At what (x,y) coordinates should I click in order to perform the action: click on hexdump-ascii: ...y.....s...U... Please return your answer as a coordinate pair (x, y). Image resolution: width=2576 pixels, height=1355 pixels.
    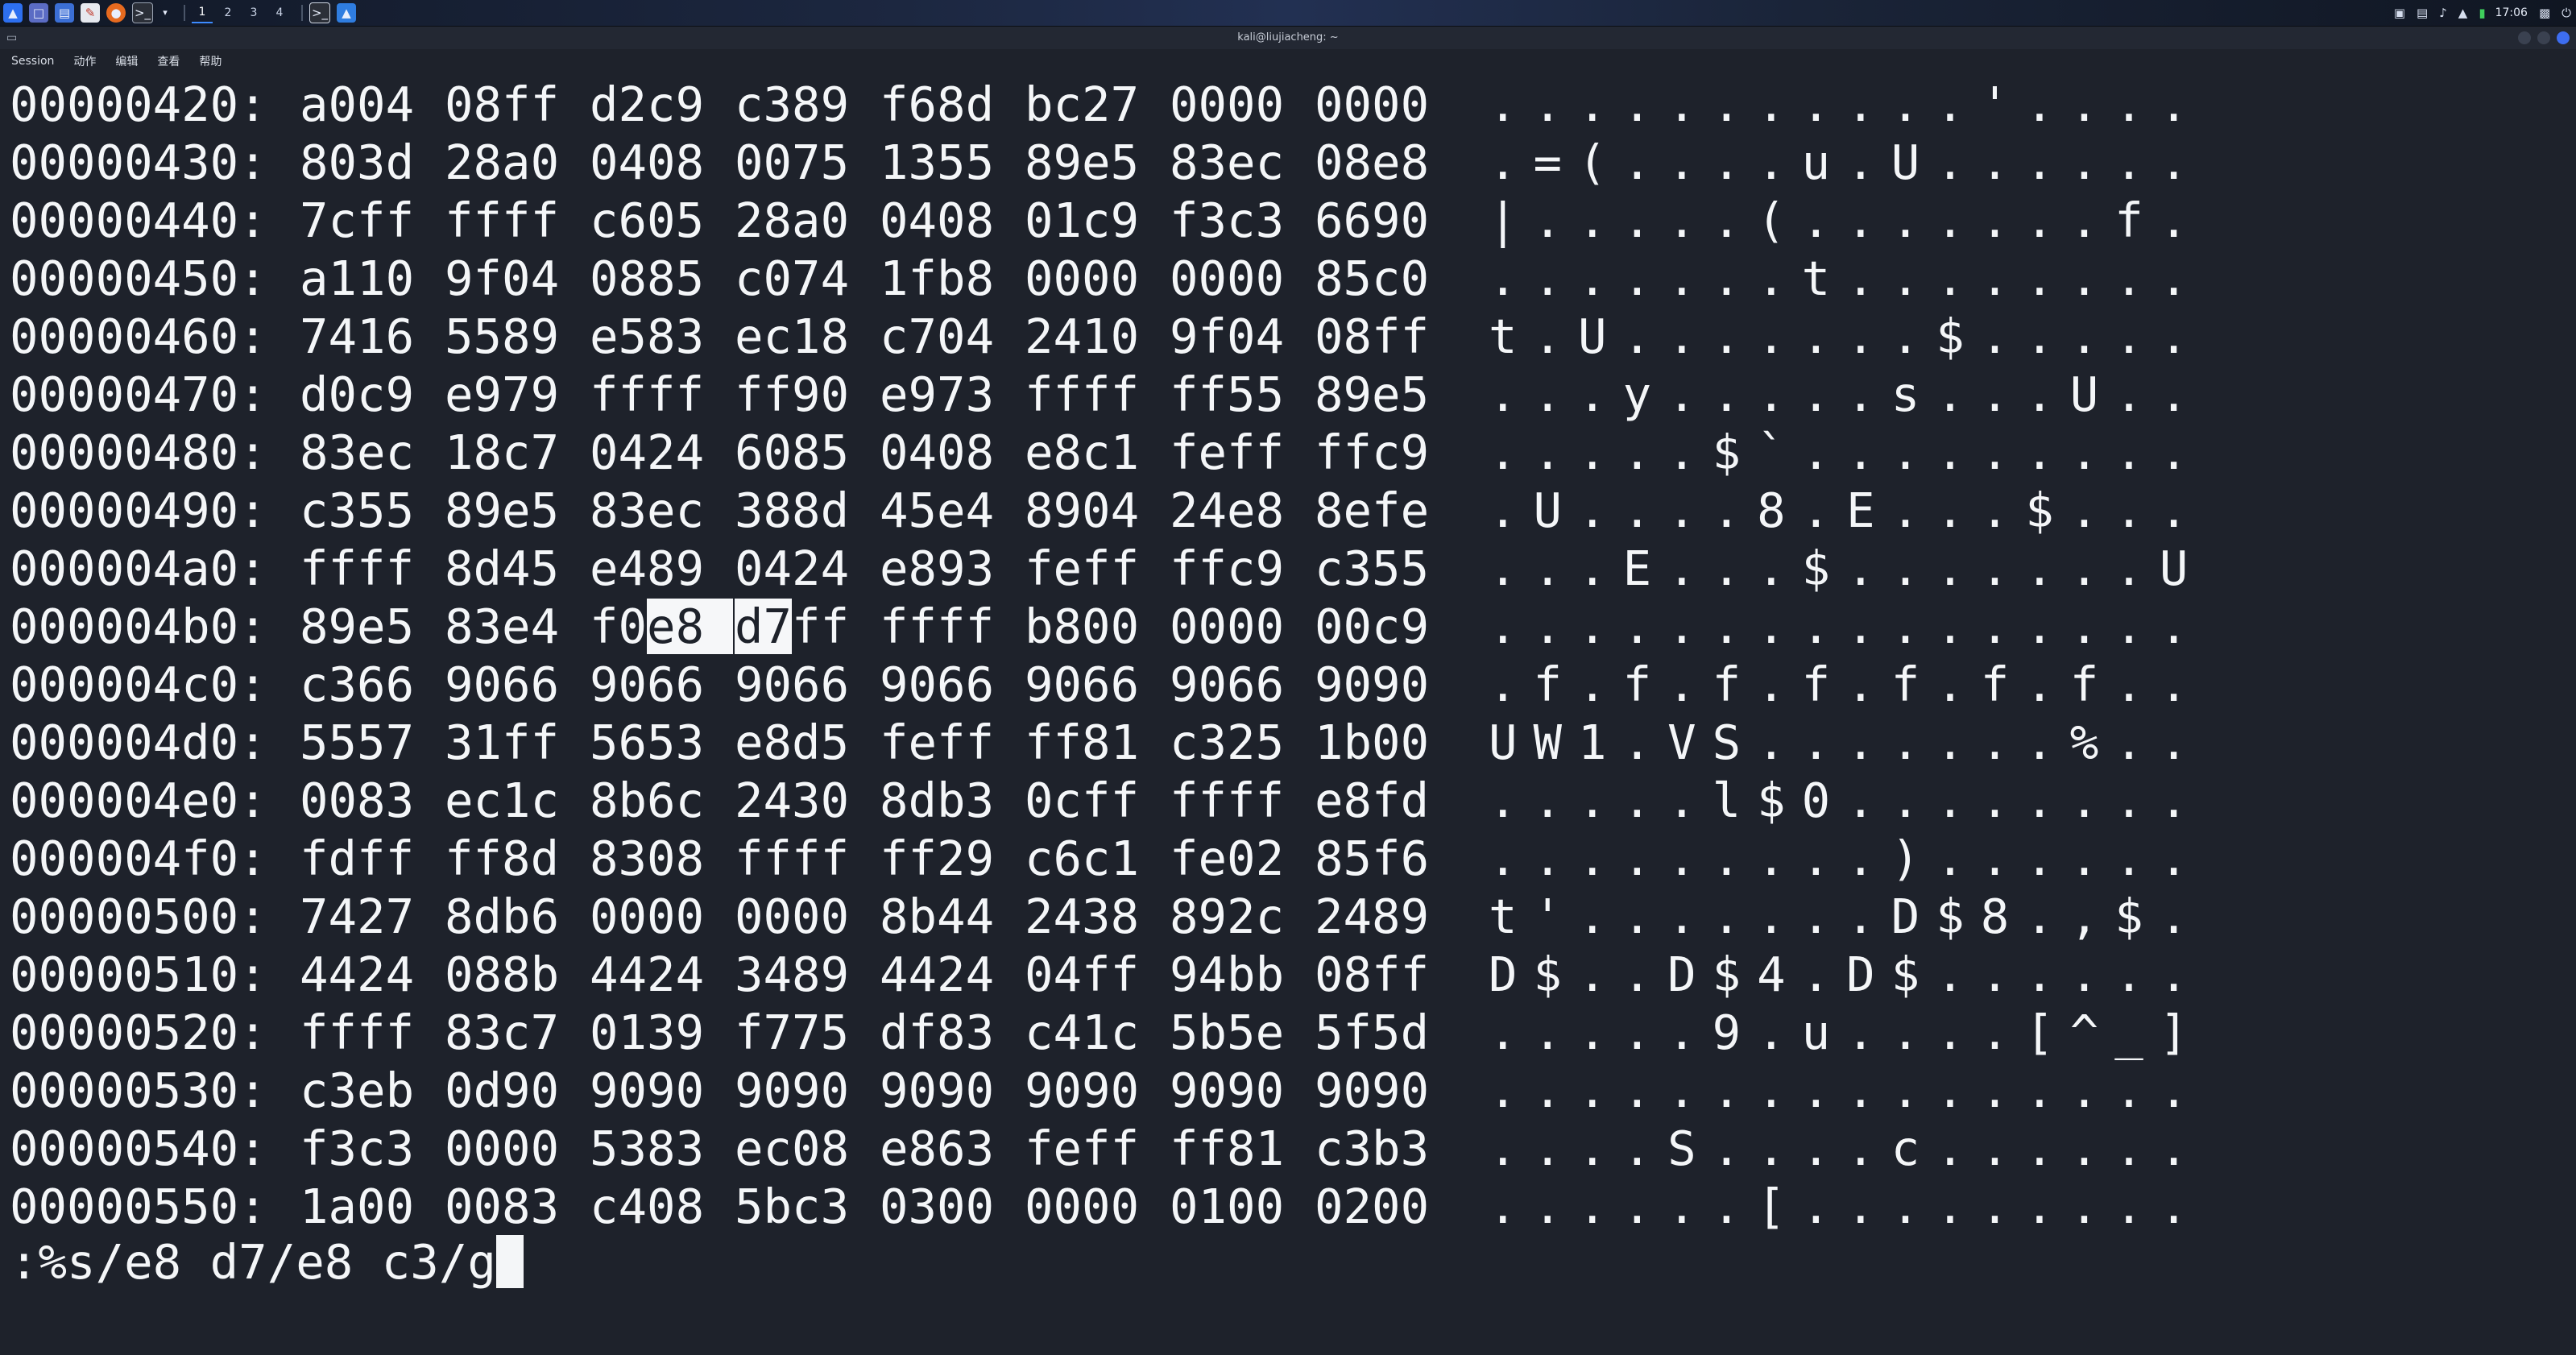
    Looking at the image, I should click on (1847, 395).